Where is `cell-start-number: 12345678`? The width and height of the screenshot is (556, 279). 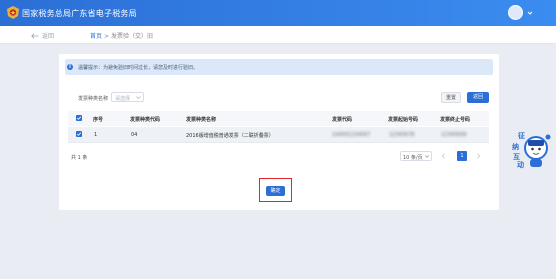
cell-start-number: 12345678 is located at coordinates (402, 135).